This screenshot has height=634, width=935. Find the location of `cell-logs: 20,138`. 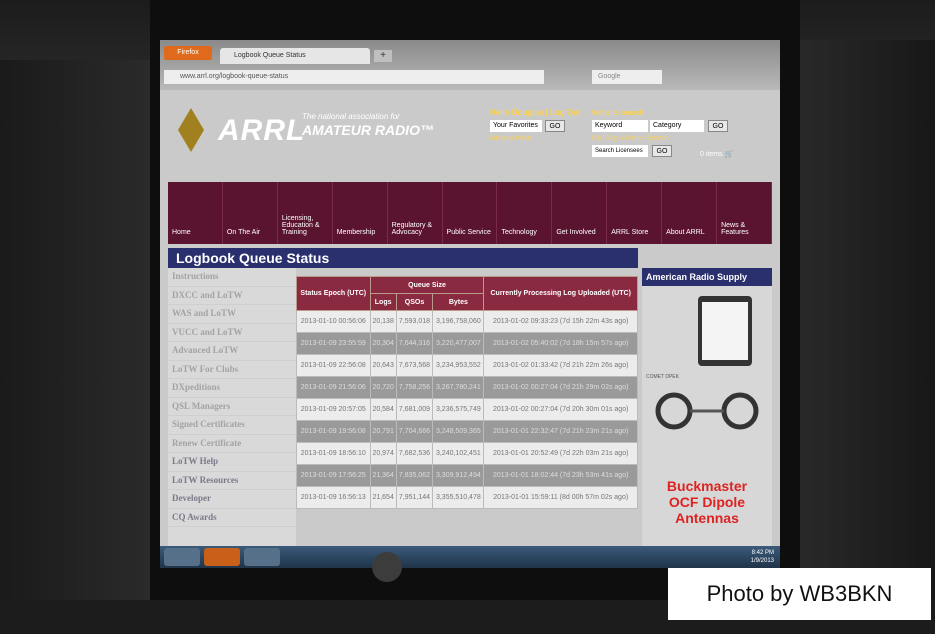

cell-logs: 20,138 is located at coordinates (383, 321).